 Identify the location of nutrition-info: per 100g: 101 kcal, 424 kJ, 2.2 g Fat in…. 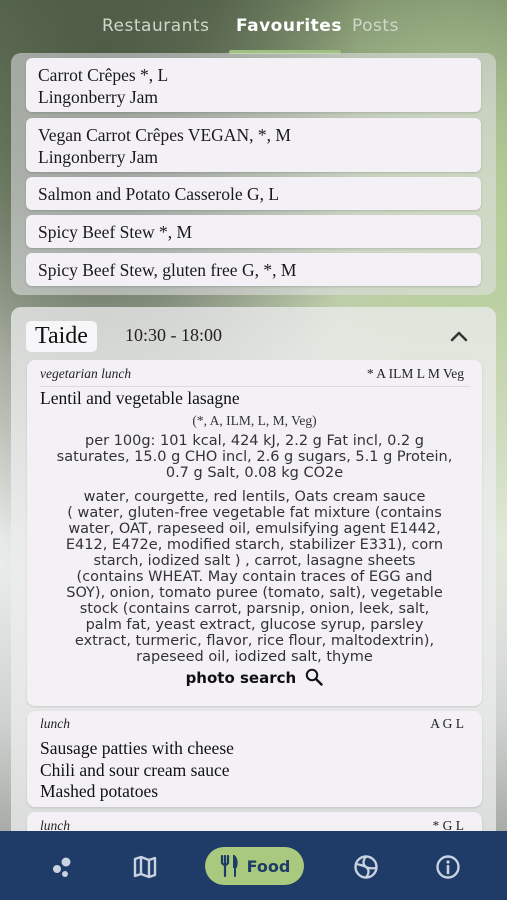
(254, 457).